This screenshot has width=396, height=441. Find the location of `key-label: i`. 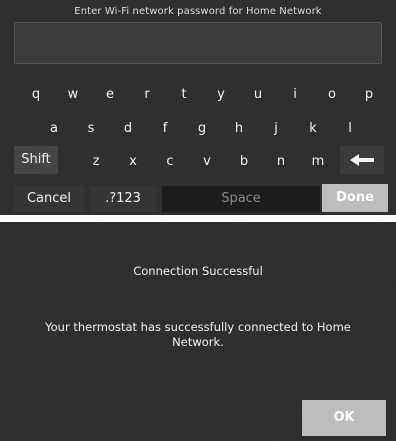

key-label: i is located at coordinates (295, 94).